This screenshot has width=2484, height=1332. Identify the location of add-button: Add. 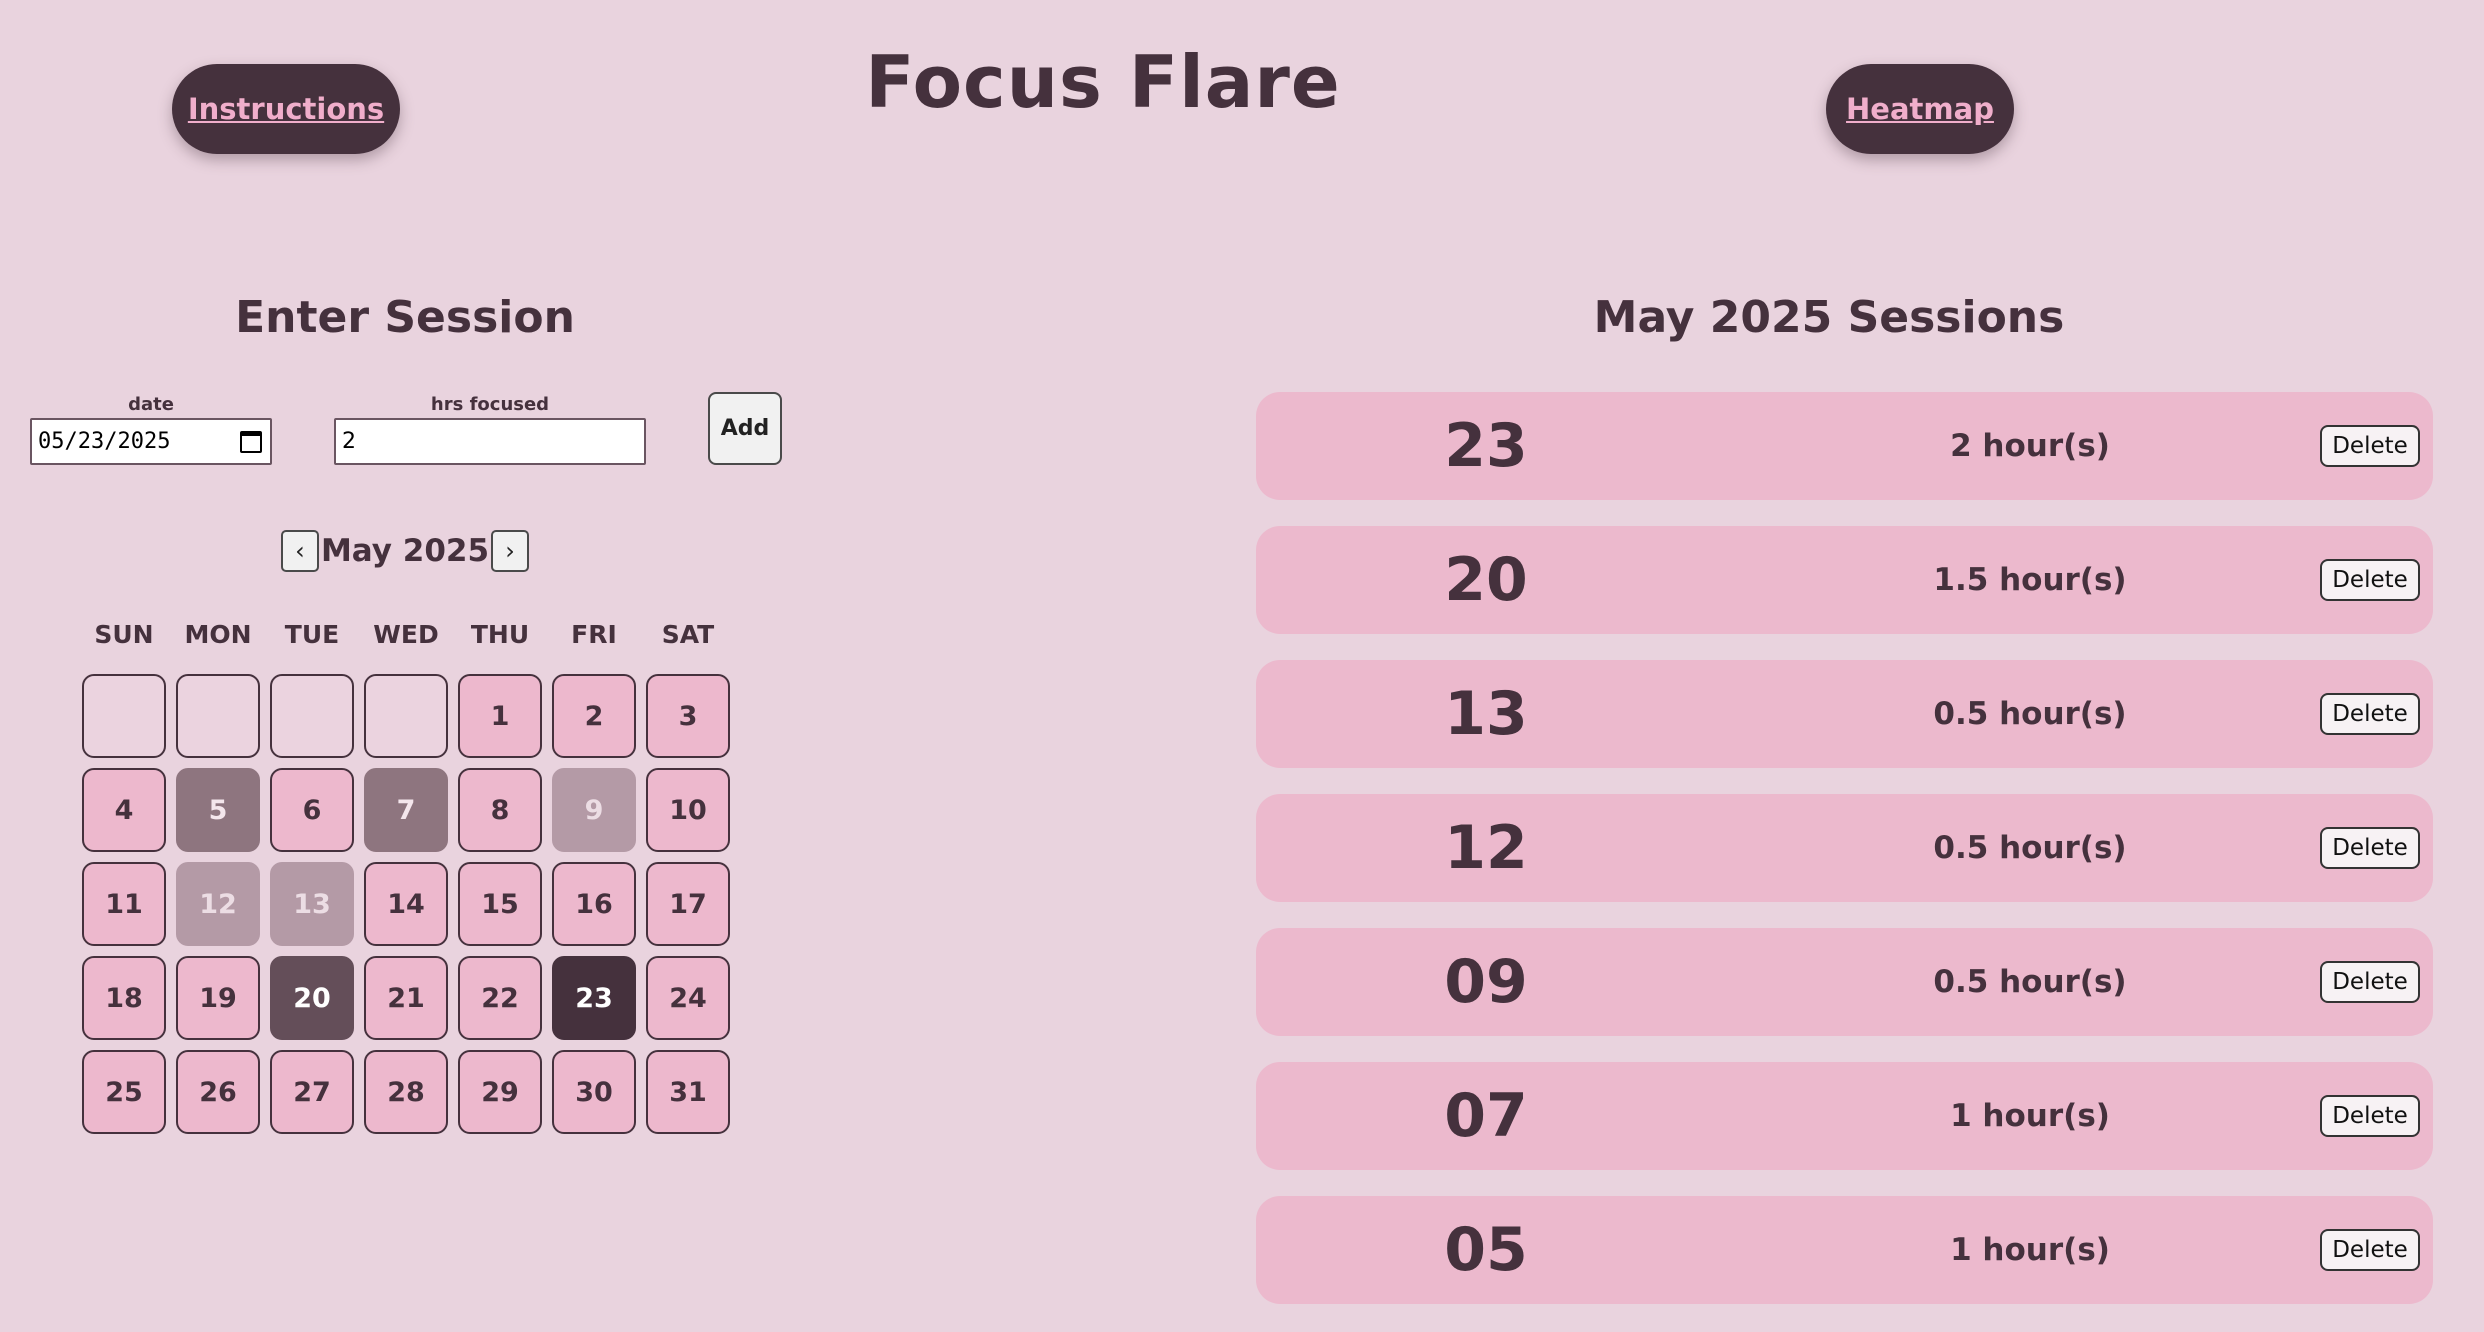
(745, 428).